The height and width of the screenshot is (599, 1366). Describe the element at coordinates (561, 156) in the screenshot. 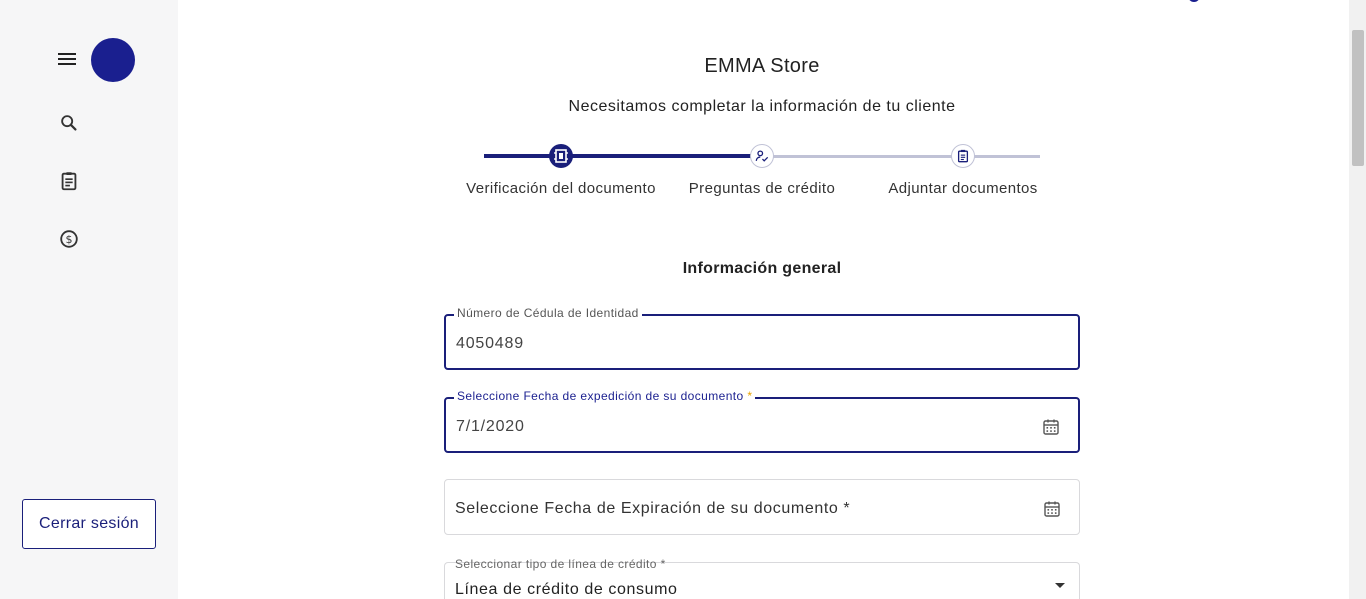

I see `step-document-icon` at that location.